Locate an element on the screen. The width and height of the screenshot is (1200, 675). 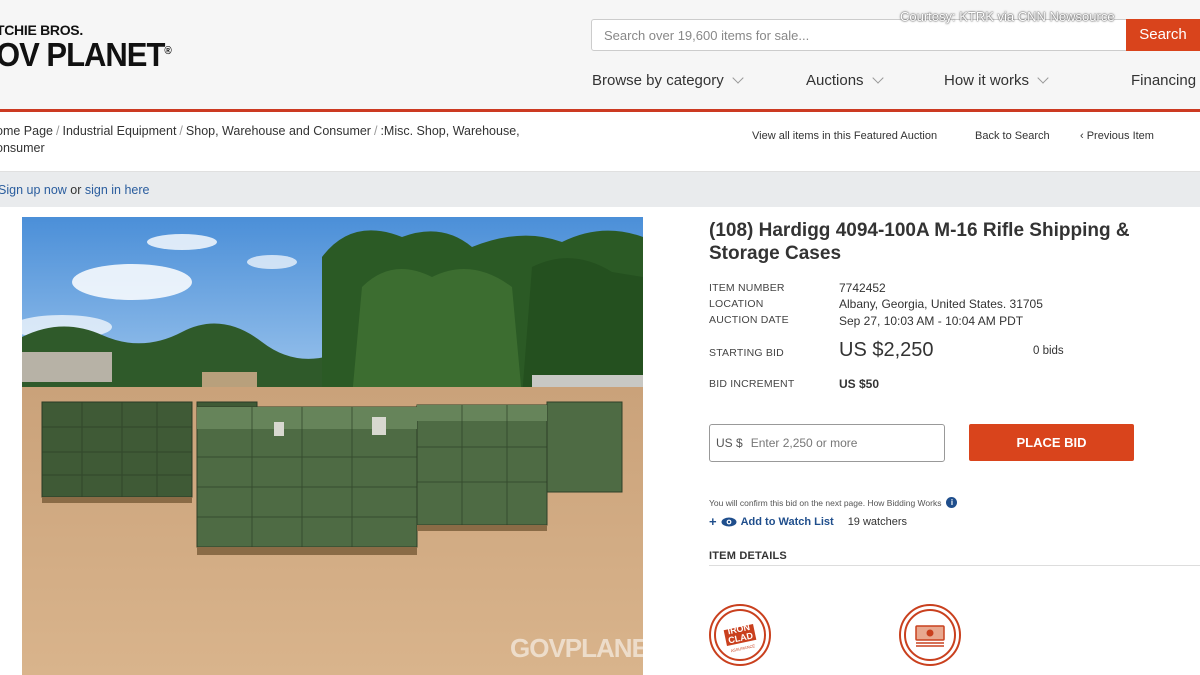
breadcrumb-misc-shop: :Misc. Shop, Warehouse, is located at coordinates (449, 131).